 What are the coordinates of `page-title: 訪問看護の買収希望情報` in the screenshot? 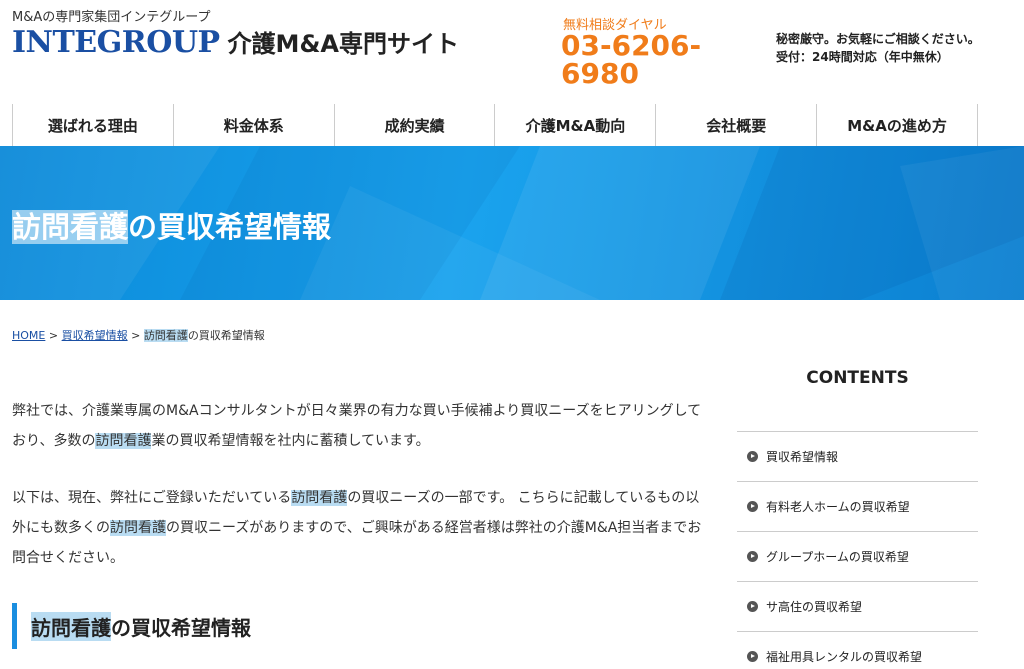 It's located at (171, 225).